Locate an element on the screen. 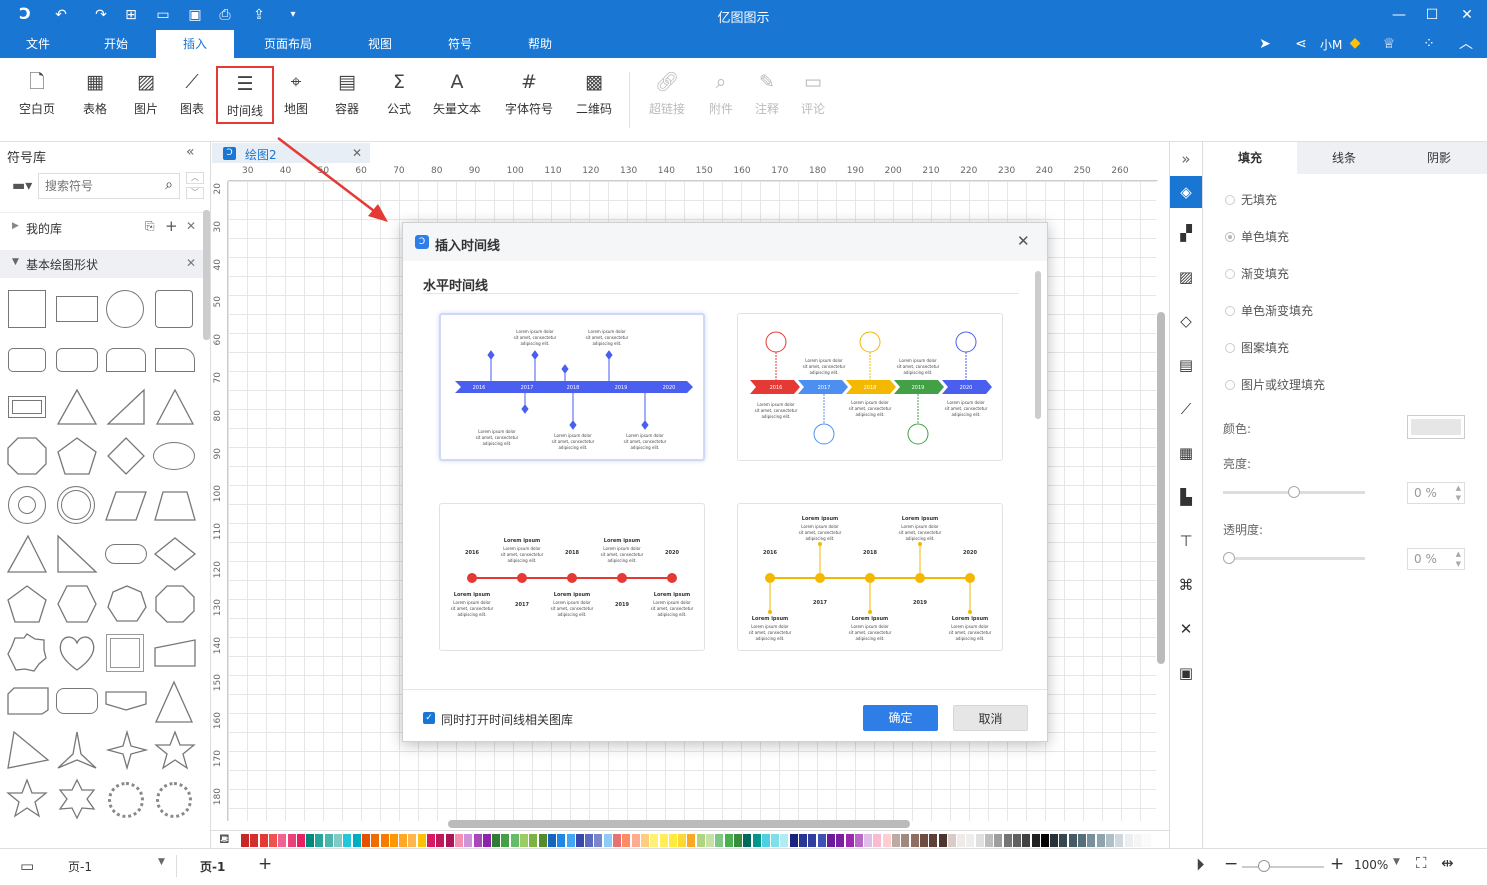  hexagon-shape is located at coordinates (77, 604).